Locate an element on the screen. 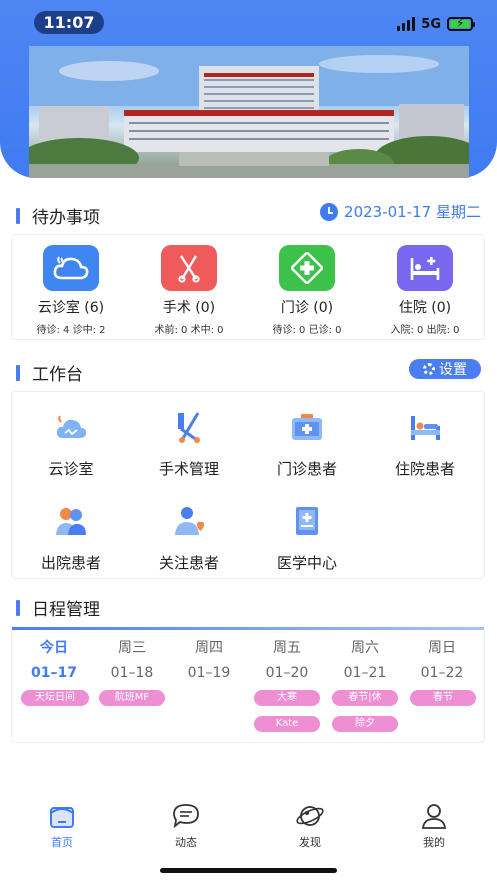  day-date: 01–22 is located at coordinates (442, 673).